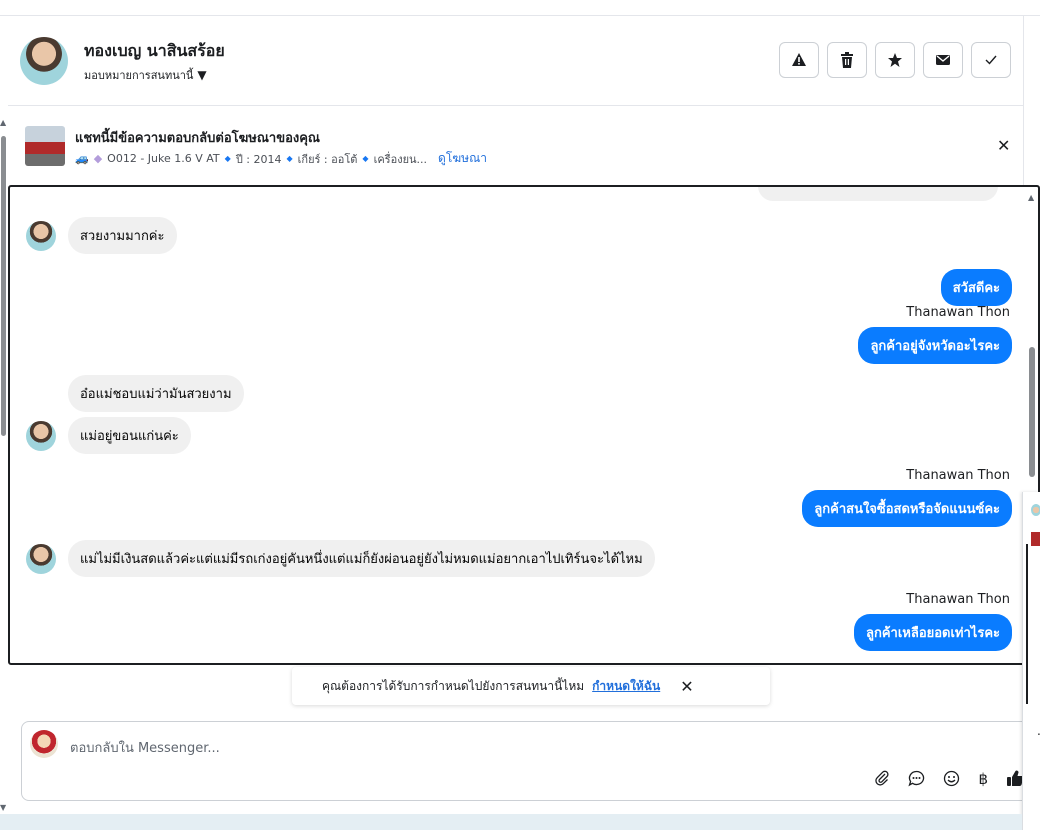 The image size is (1040, 830). I want to click on ad-year: ปี : 2014, so click(258, 159).